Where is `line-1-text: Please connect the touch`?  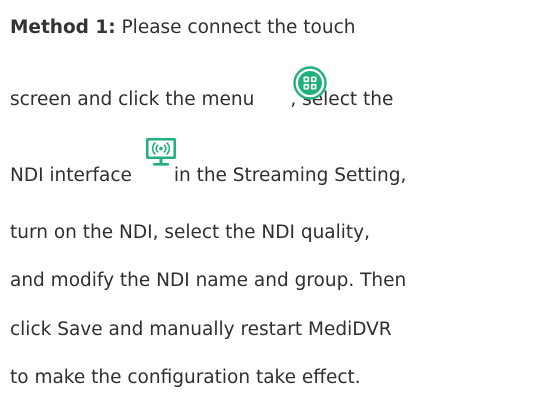
line-1-text: Please connect the touch is located at coordinates (235, 27).